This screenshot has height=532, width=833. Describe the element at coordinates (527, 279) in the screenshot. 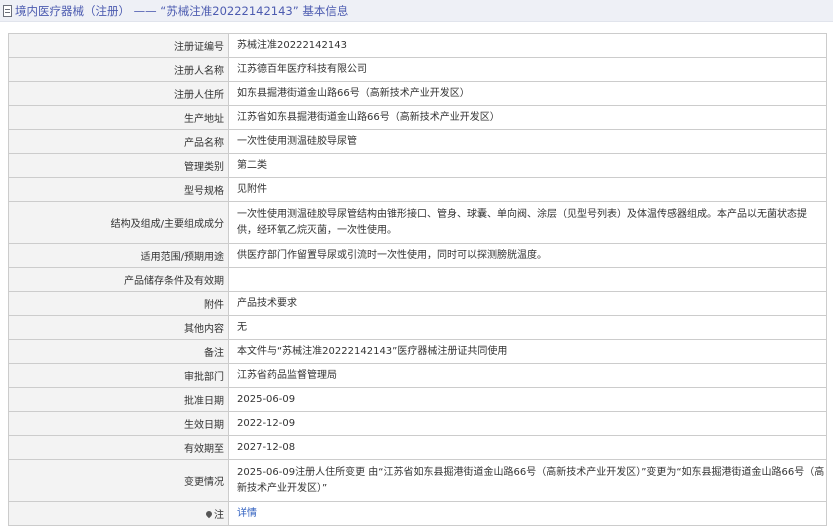

I see `row-value` at that location.